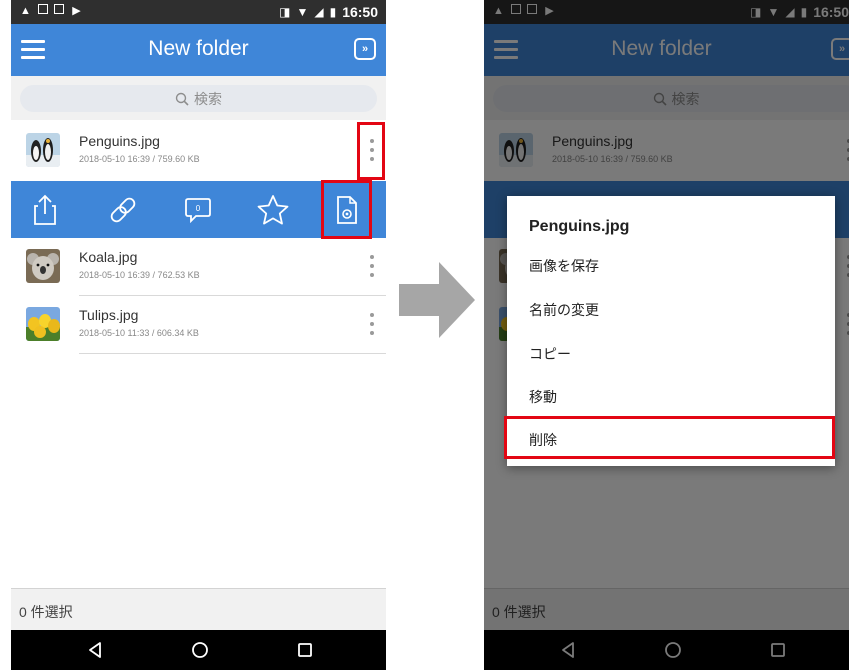 Image resolution: width=849 pixels, height=670 pixels. Describe the element at coordinates (333, 12) in the screenshot. I see `battery-icon: ▮` at that location.